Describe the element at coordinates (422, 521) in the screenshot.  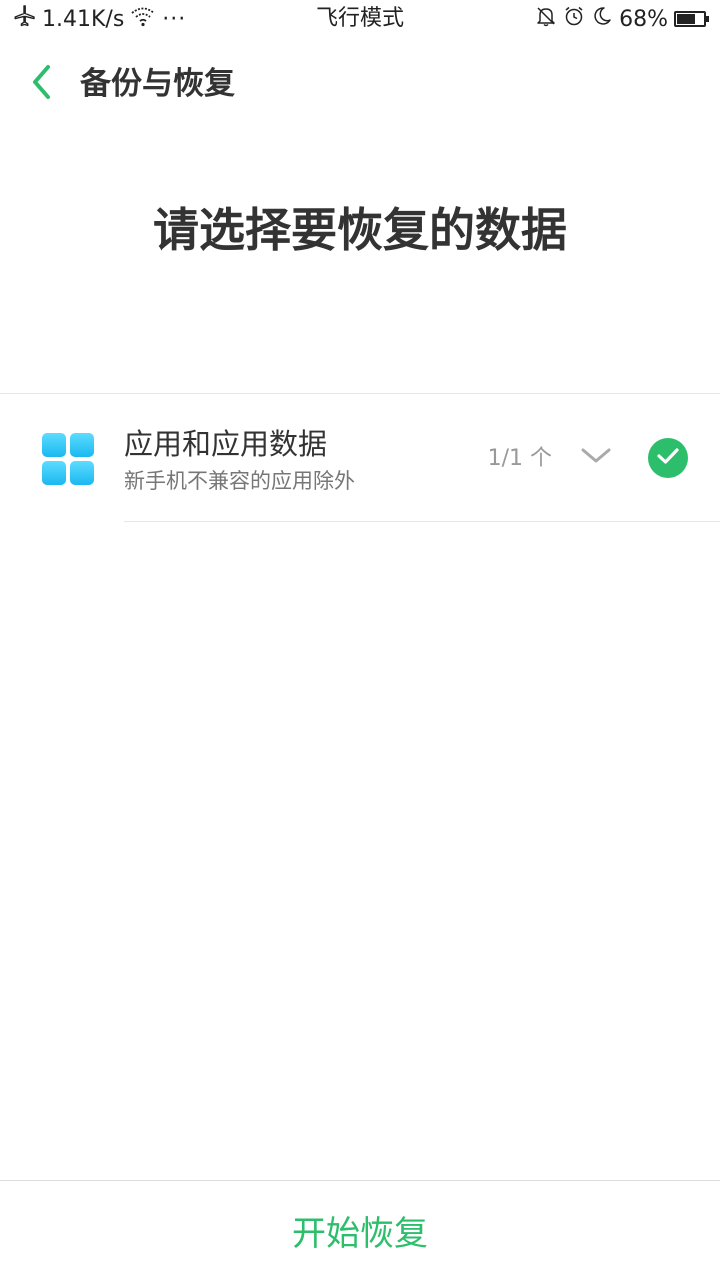
I see `divider` at that location.